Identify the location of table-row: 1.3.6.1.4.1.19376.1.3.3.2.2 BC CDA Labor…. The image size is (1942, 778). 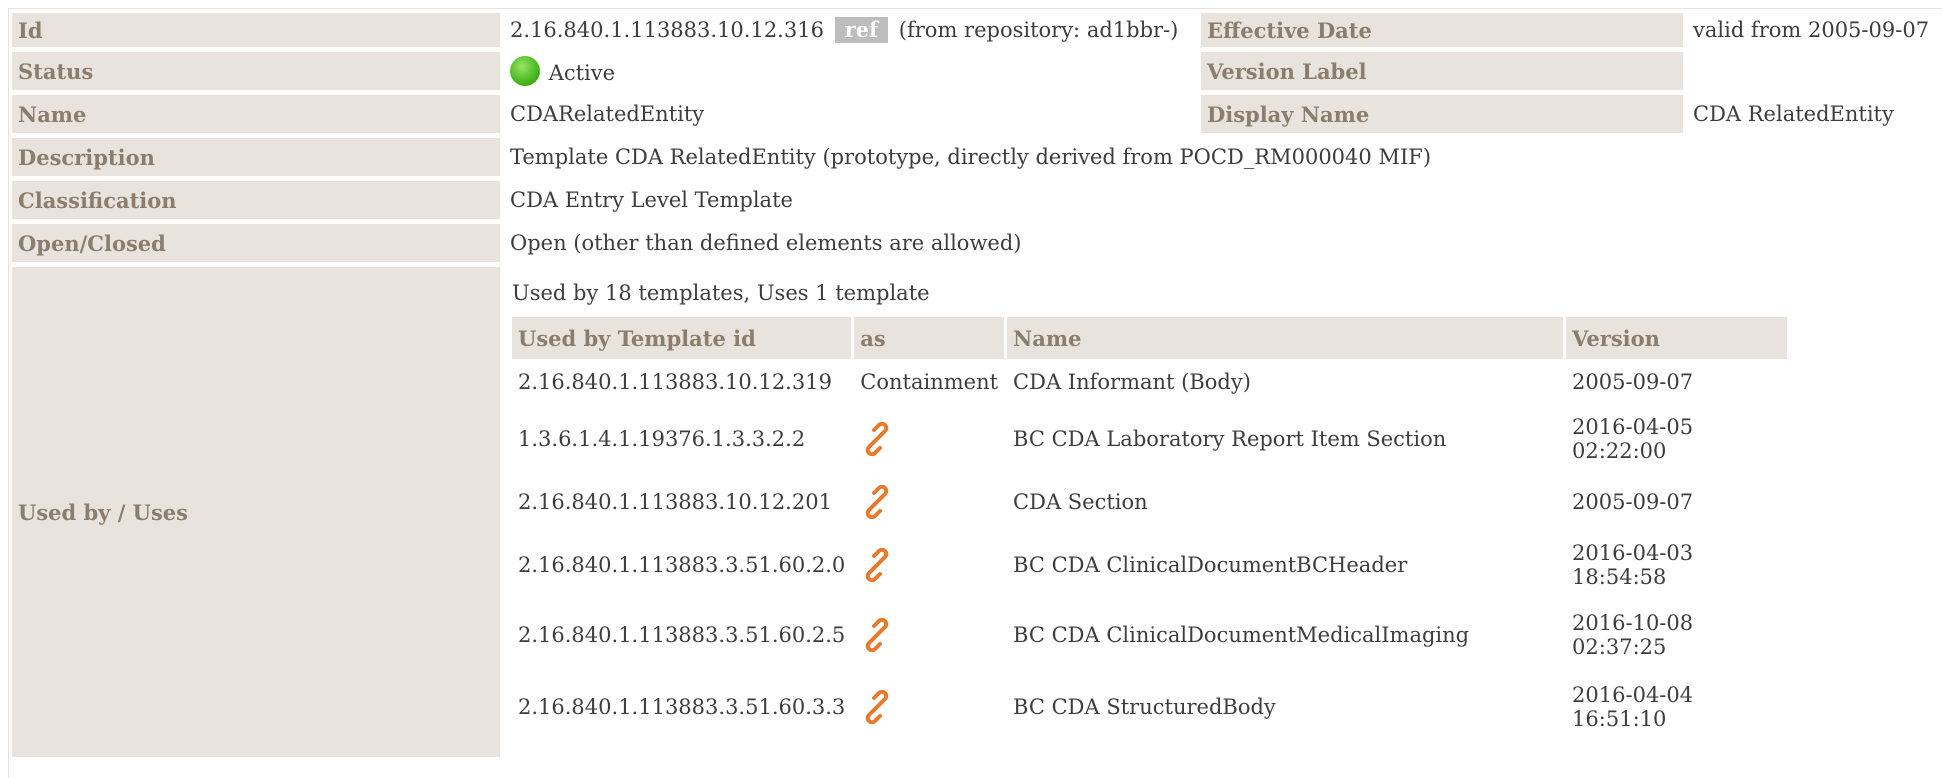
(1149, 439).